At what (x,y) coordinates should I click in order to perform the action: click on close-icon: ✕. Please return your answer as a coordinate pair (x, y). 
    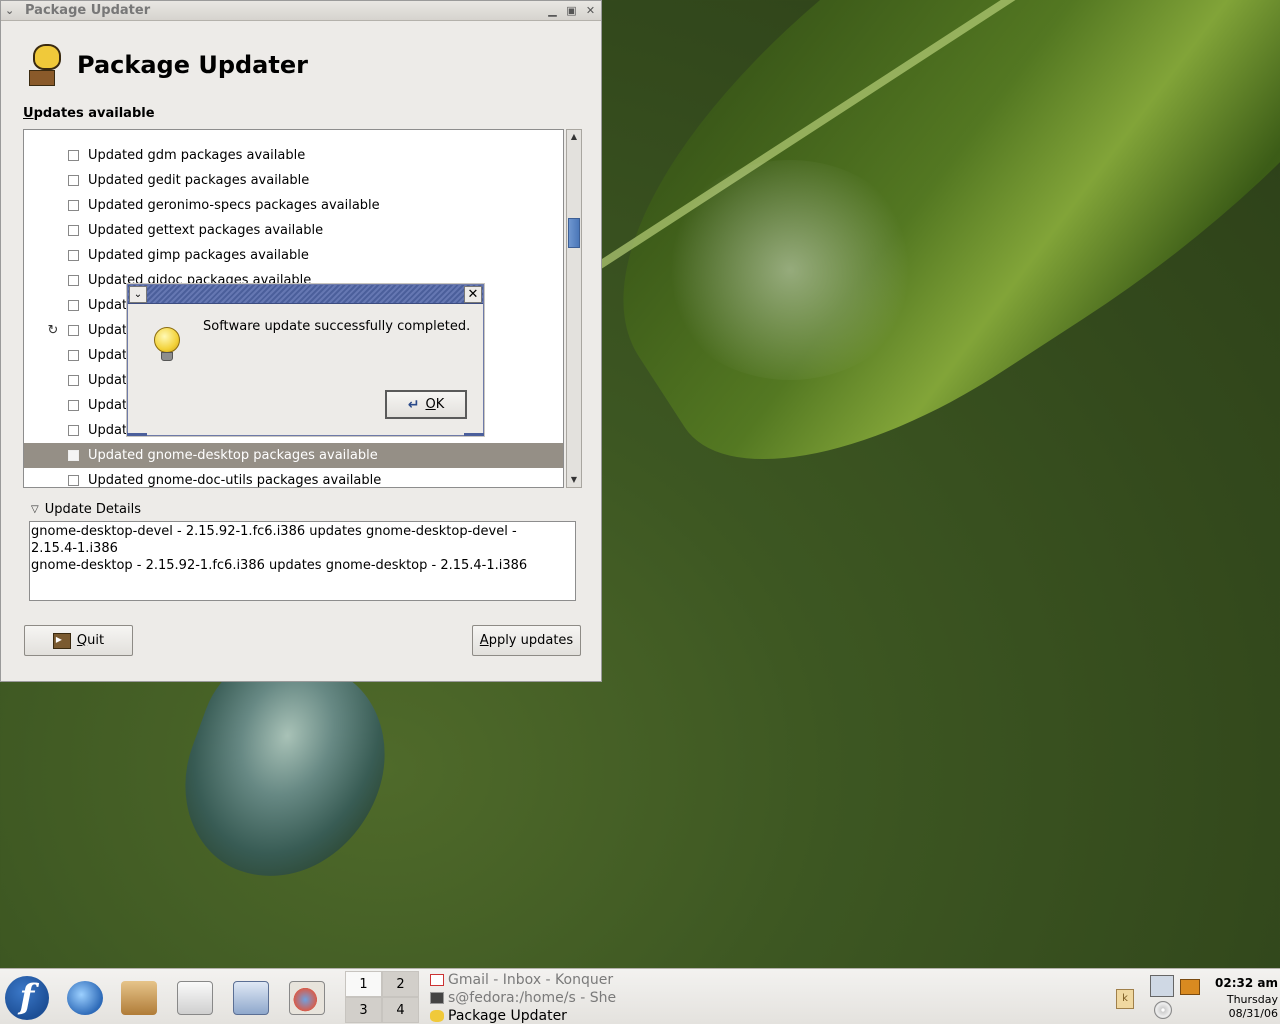
    Looking at the image, I should click on (590, 10).